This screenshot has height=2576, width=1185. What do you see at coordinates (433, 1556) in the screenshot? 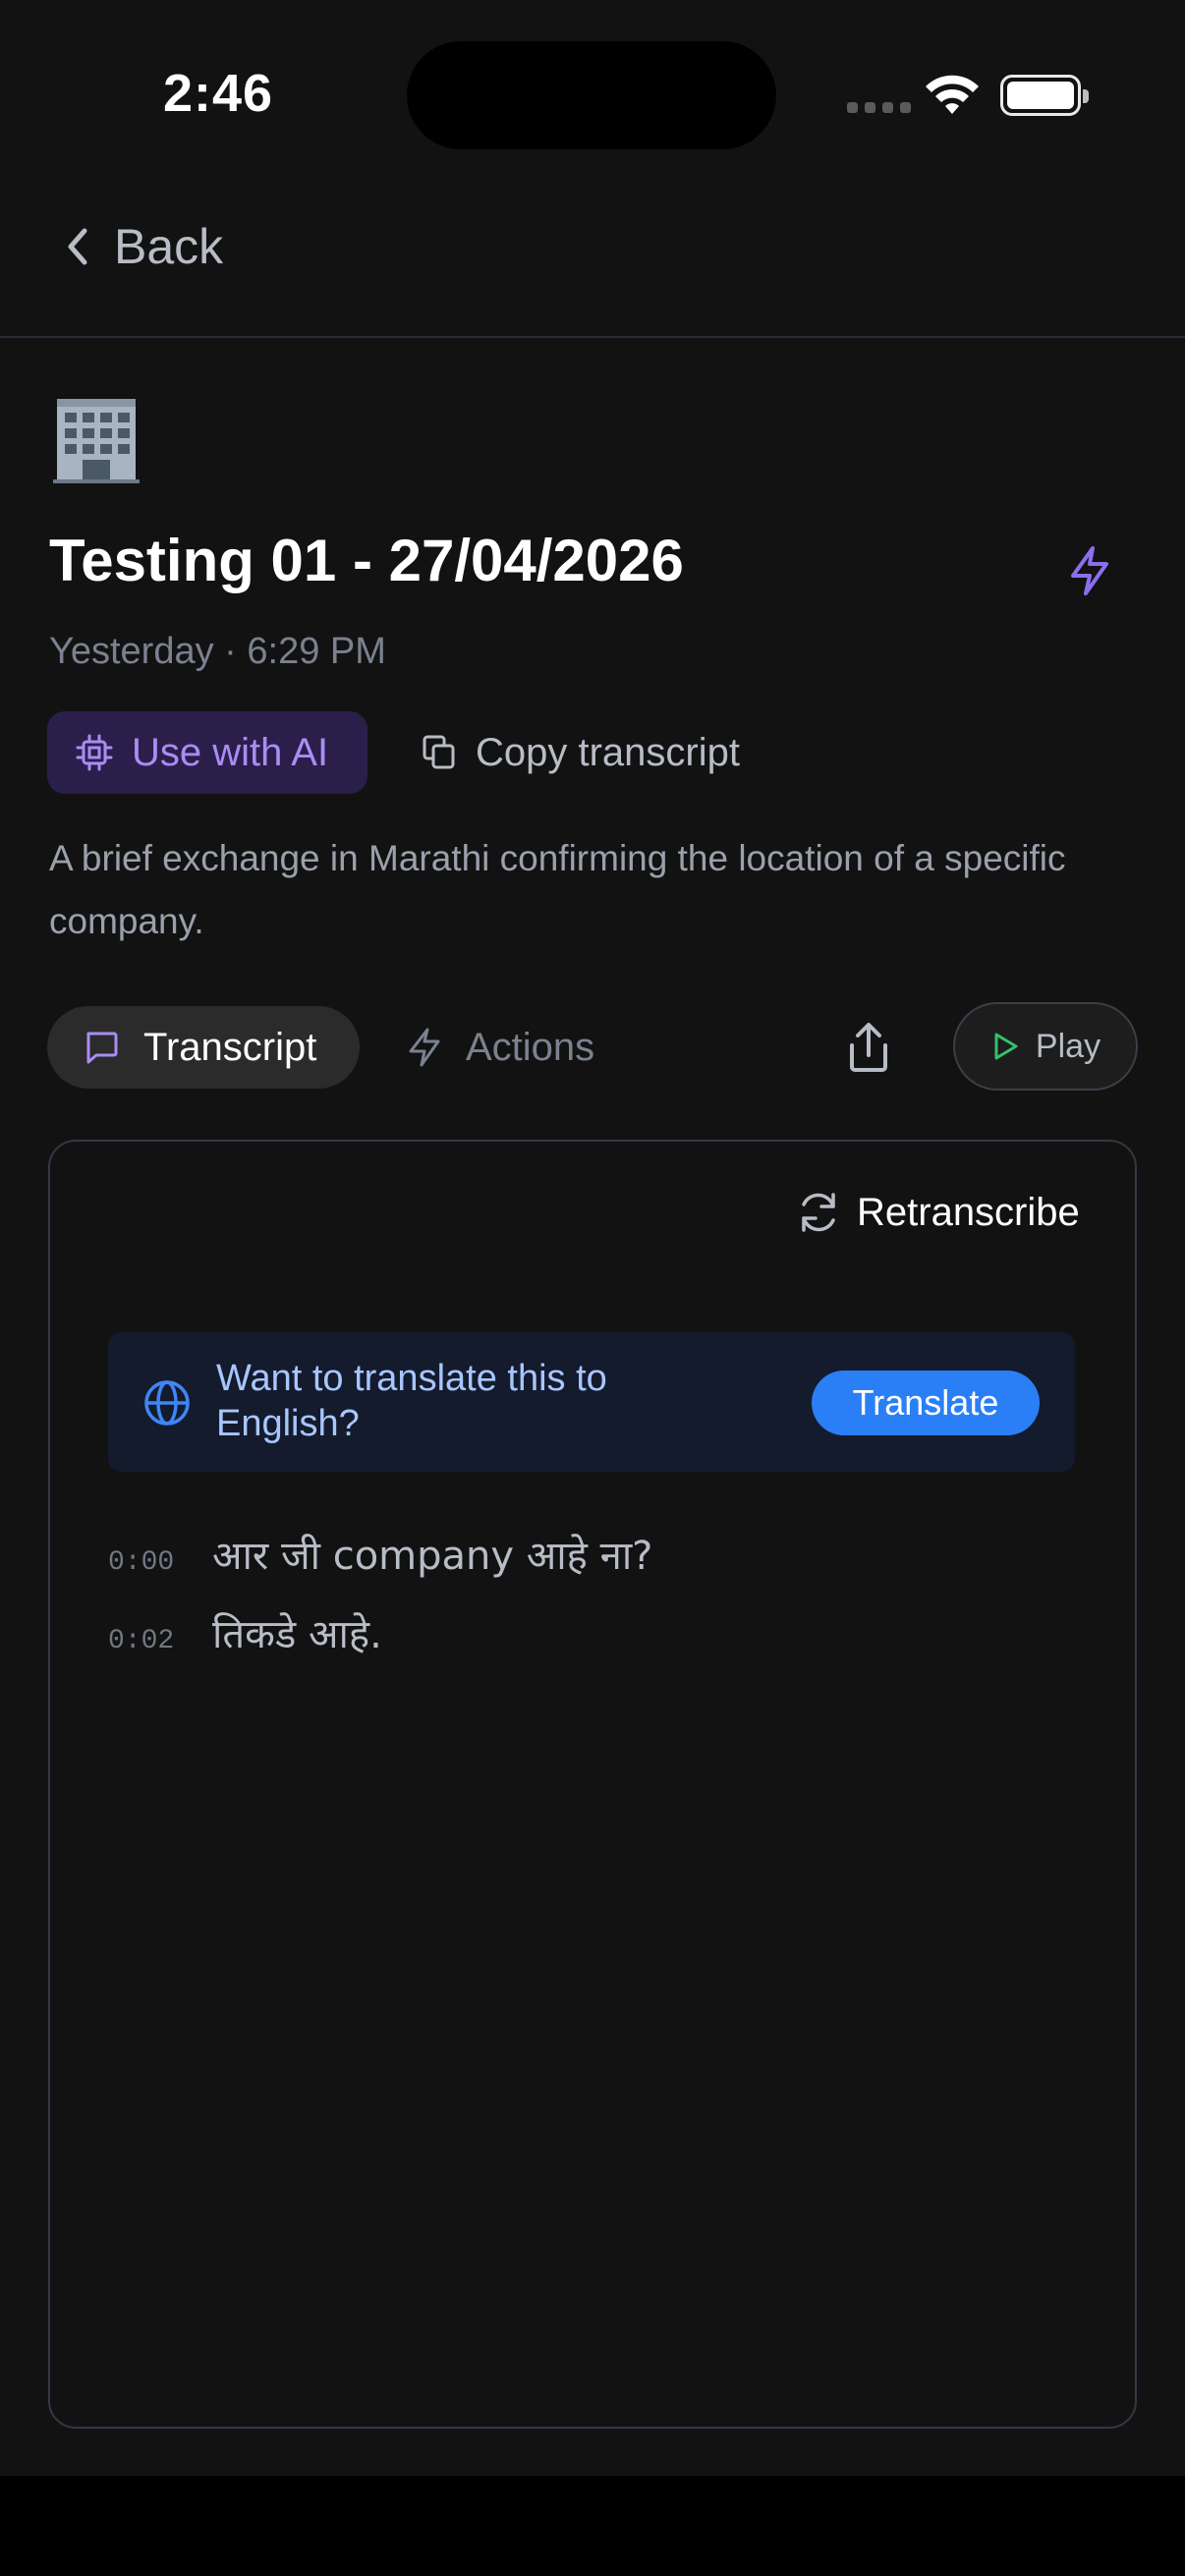
I see `line-text: आर जी company आहे ना?` at bounding box center [433, 1556].